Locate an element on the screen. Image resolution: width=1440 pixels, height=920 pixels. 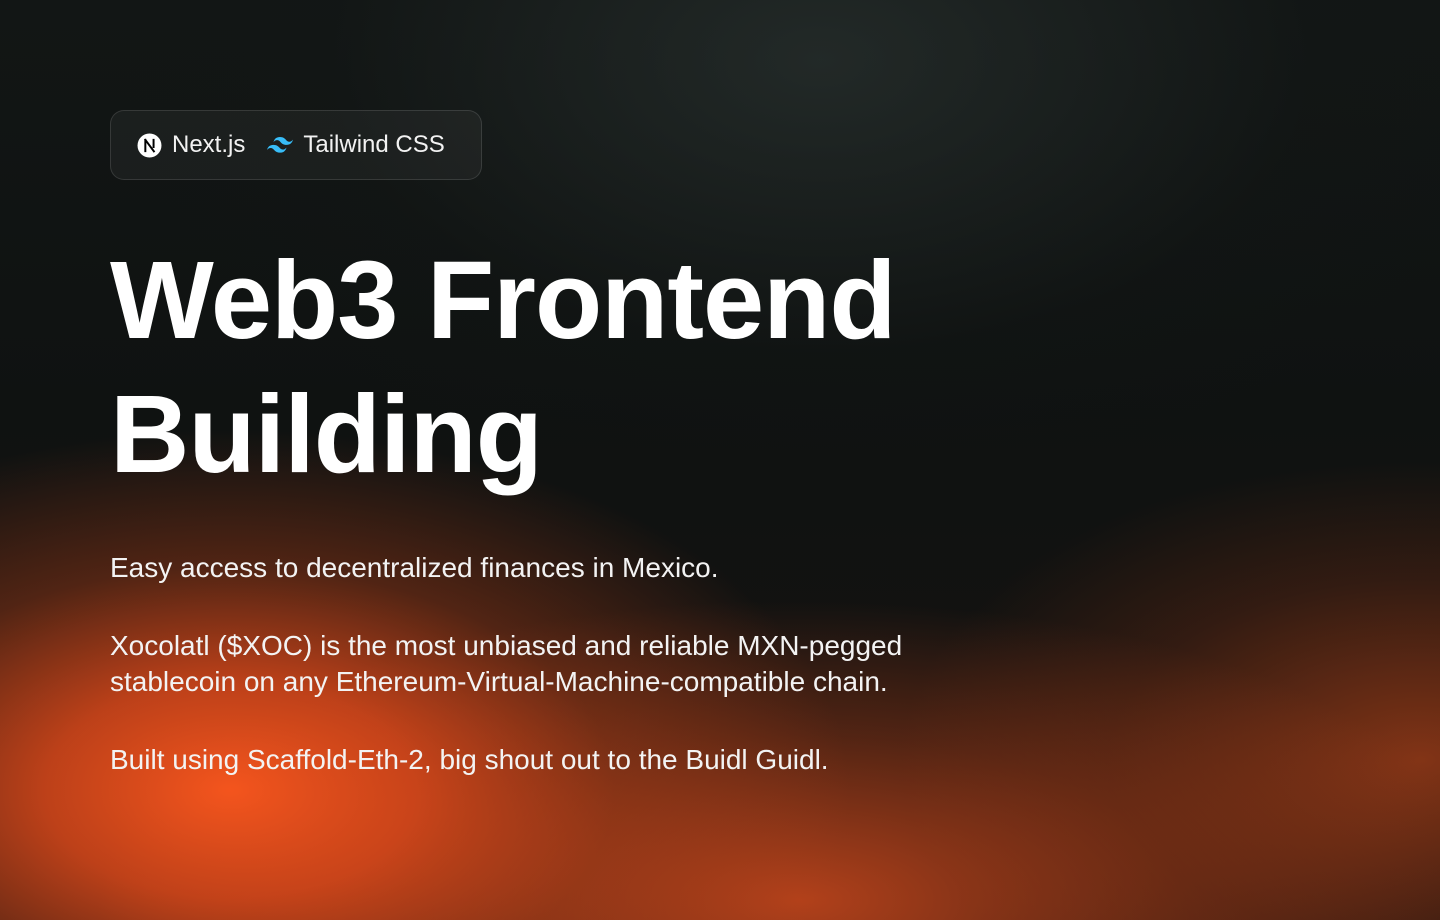
tech-item-label: Next.js is located at coordinates (209, 144).